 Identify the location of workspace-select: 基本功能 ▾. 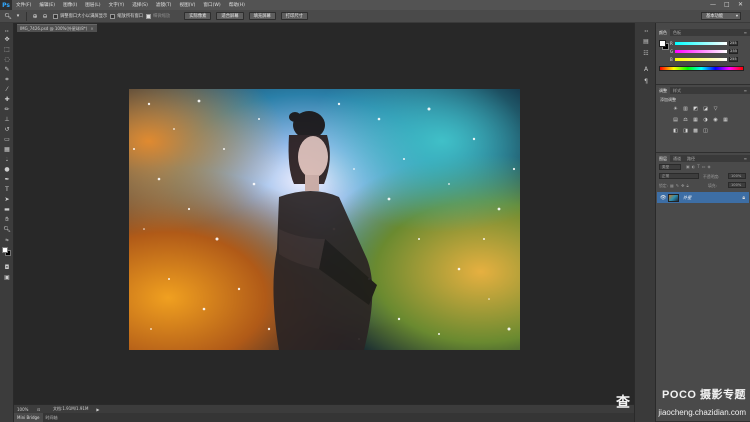
(721, 16).